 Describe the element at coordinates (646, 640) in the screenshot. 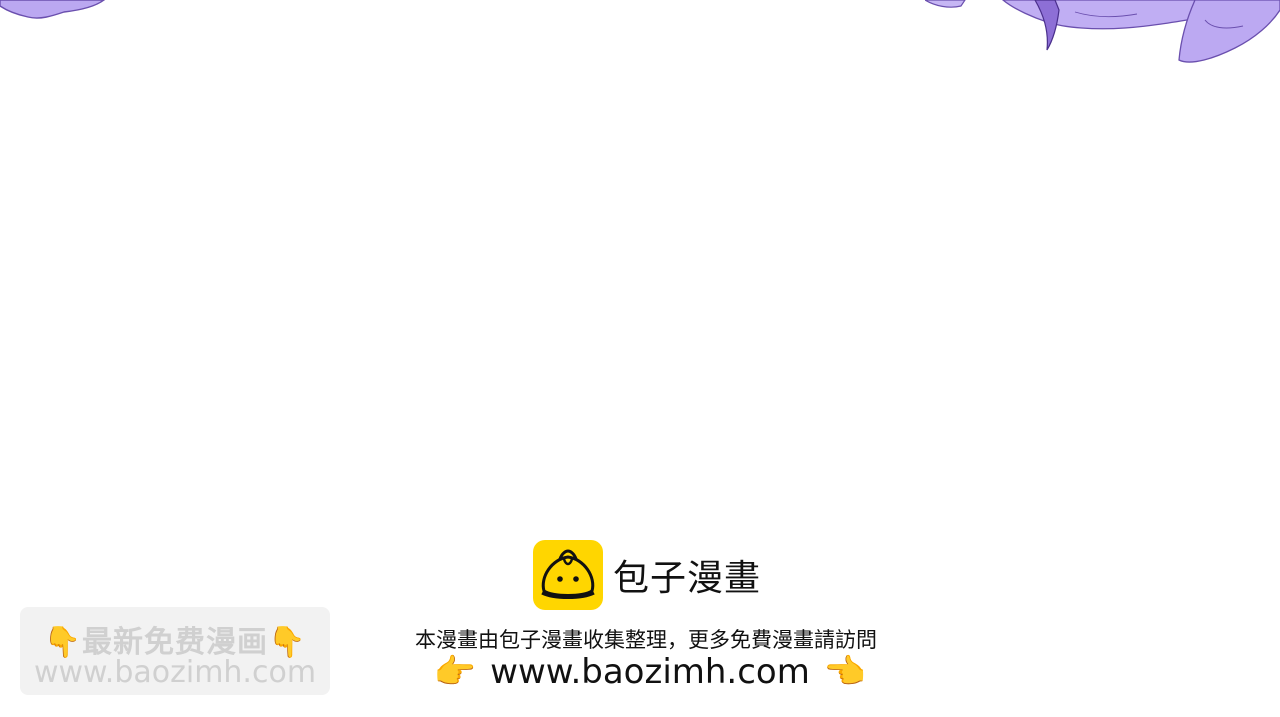

I see `collection-notice: 本漫畫由包子漫畫收集整理，更多免費漫畫請訪問` at that location.